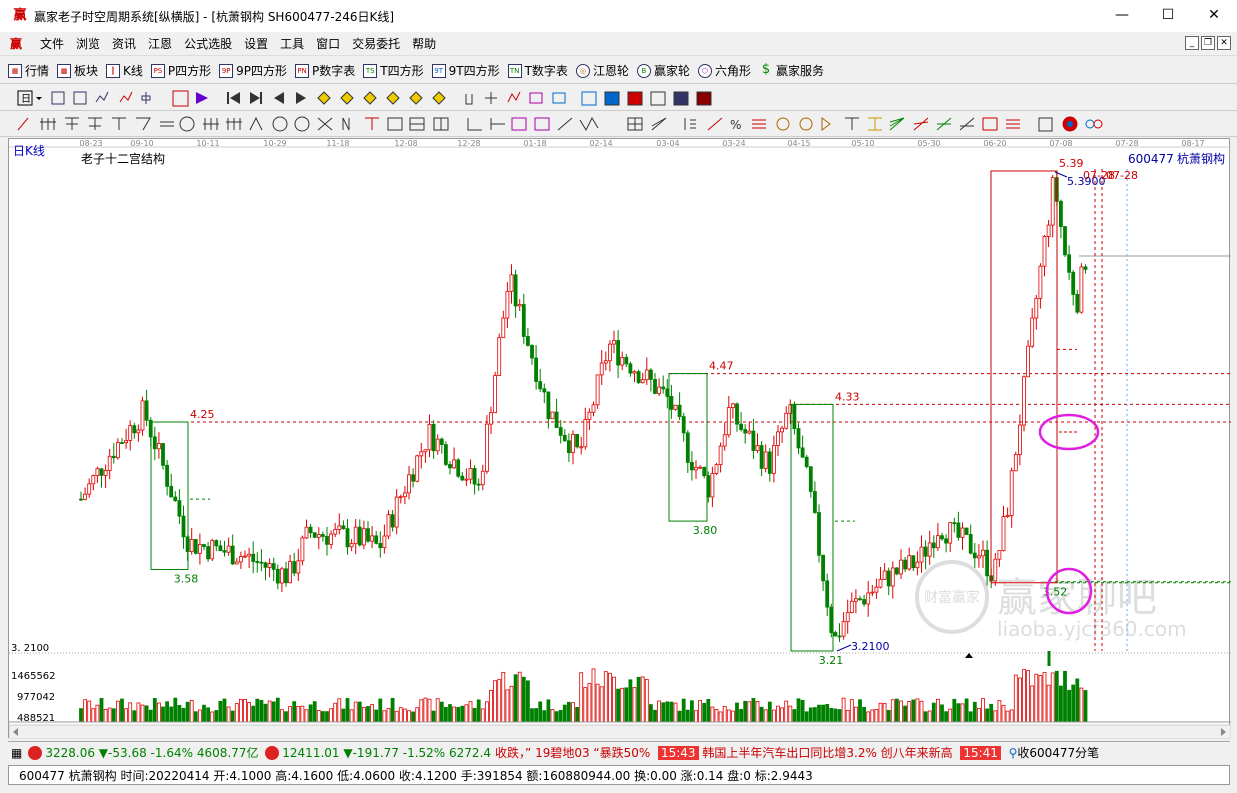 The image size is (1237, 793). What do you see at coordinates (325, 70) in the screenshot?
I see `toolbar-p-number-button: PN P数字表` at bounding box center [325, 70].